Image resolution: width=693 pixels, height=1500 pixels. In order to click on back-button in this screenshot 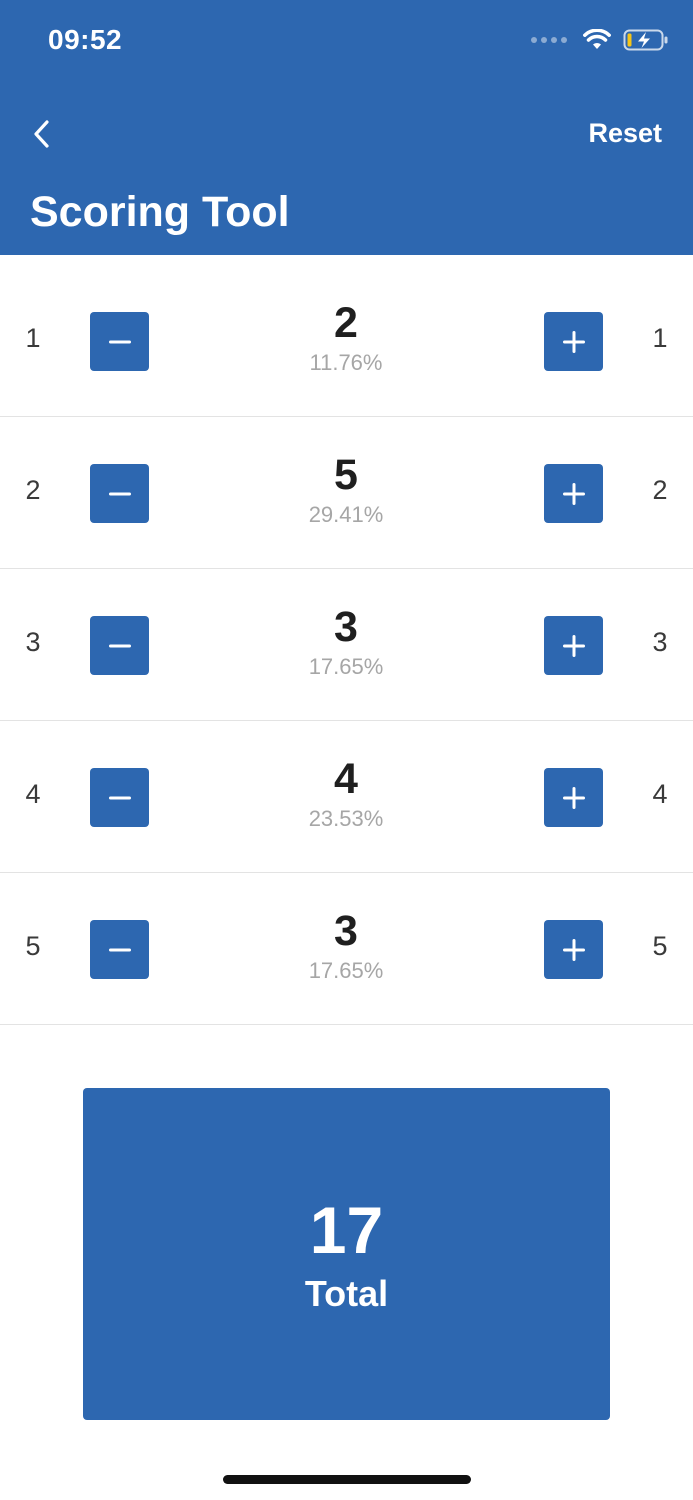, I will do `click(42, 134)`.